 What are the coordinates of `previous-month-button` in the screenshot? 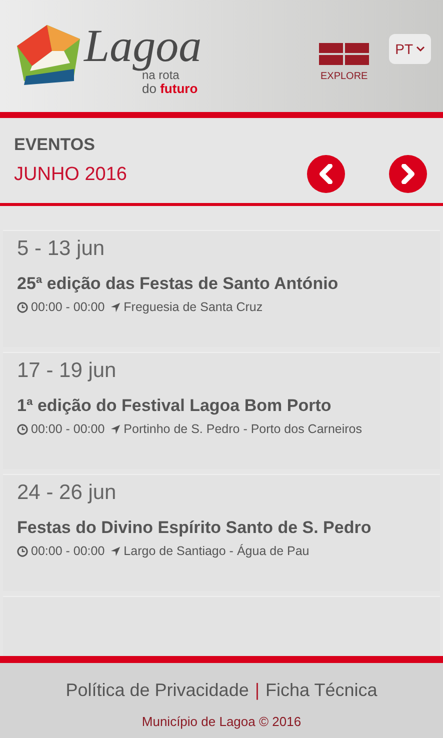 It's located at (326, 173).